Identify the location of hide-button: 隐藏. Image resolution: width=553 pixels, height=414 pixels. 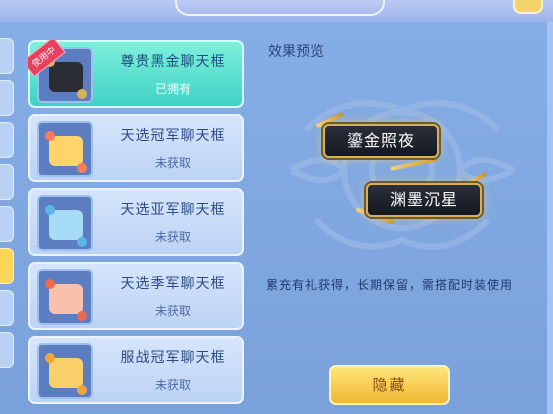
(389, 385).